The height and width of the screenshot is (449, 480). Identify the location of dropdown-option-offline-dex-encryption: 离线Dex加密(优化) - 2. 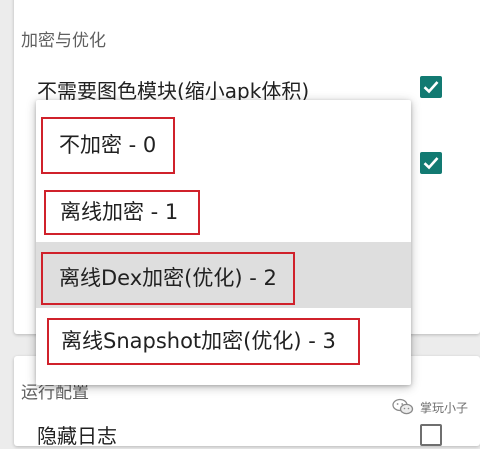
(223, 275).